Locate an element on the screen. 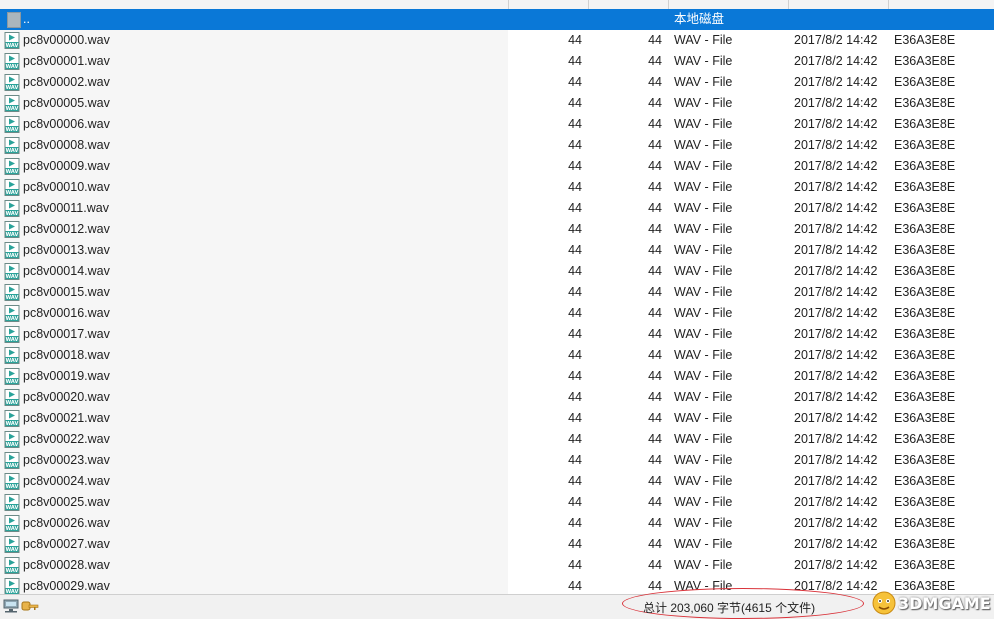  file-name: pc8v00008.wav is located at coordinates (66, 145).